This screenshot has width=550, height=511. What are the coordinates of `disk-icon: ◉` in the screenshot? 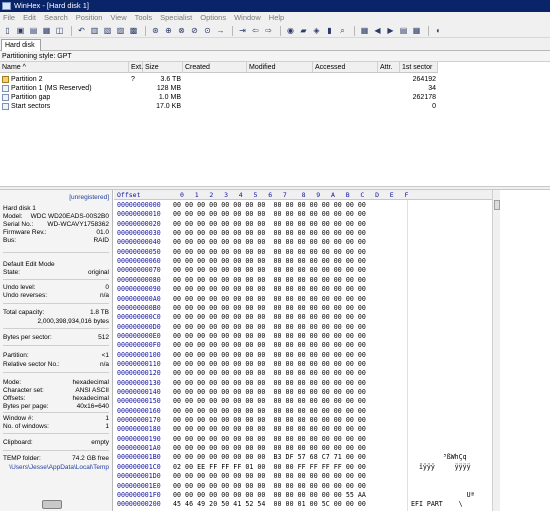 It's located at (290, 30).